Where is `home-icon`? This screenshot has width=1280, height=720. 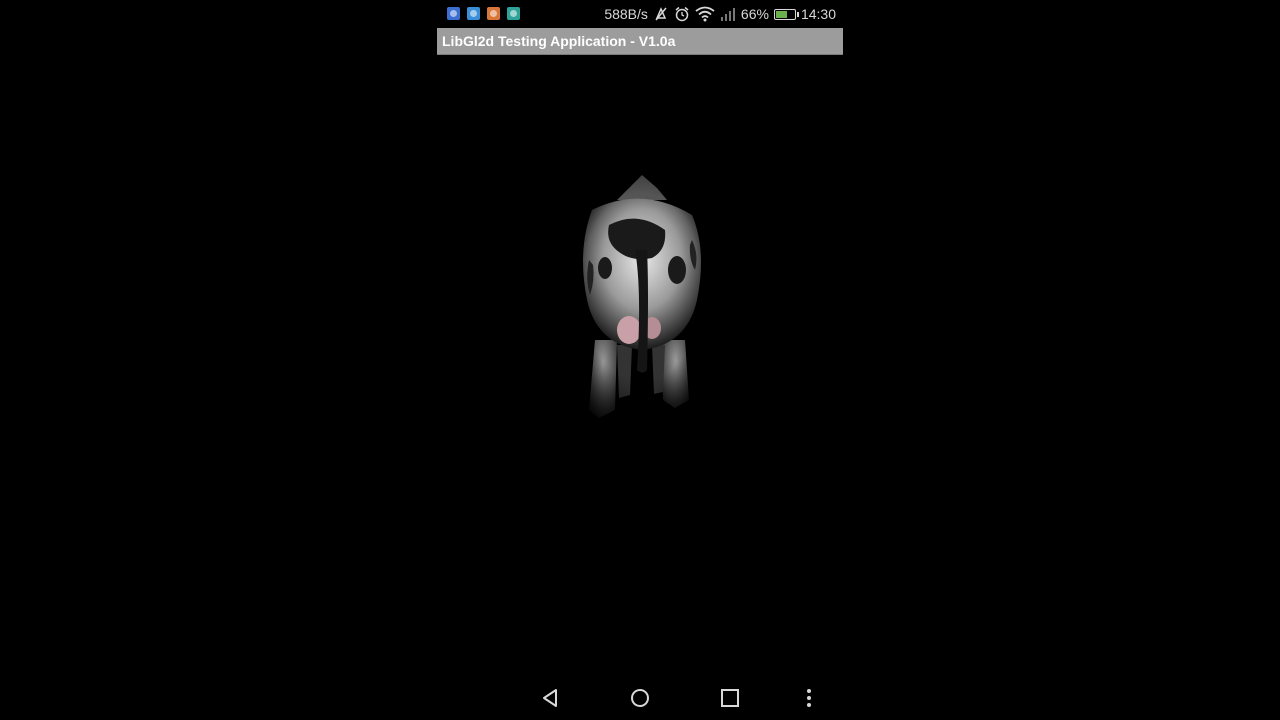 home-icon is located at coordinates (640, 698).